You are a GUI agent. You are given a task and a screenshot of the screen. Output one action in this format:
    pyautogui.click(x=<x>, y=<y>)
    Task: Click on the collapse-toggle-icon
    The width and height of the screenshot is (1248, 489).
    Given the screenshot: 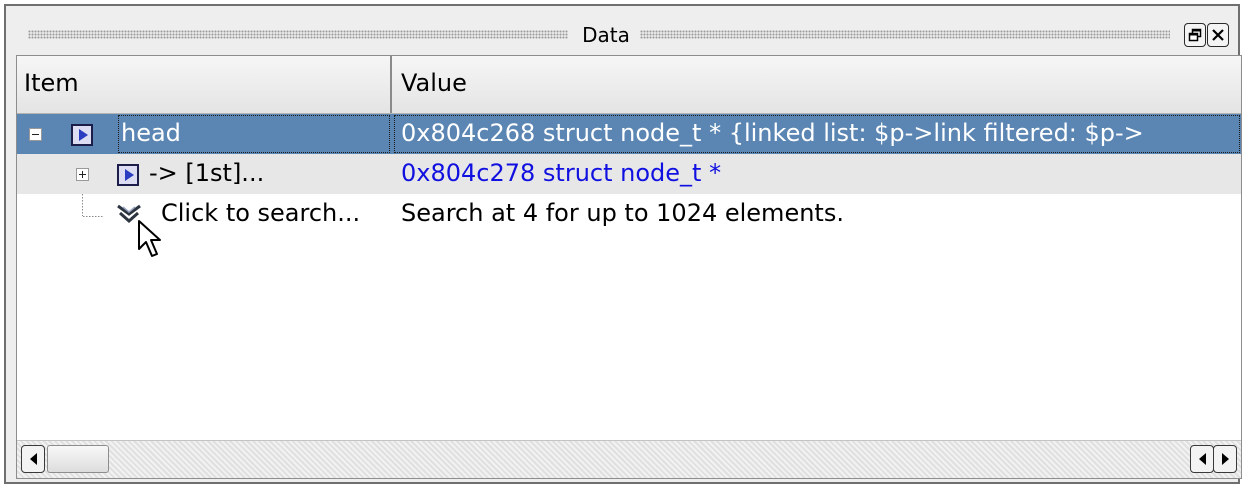 What is the action you would take?
    pyautogui.click(x=35, y=134)
    